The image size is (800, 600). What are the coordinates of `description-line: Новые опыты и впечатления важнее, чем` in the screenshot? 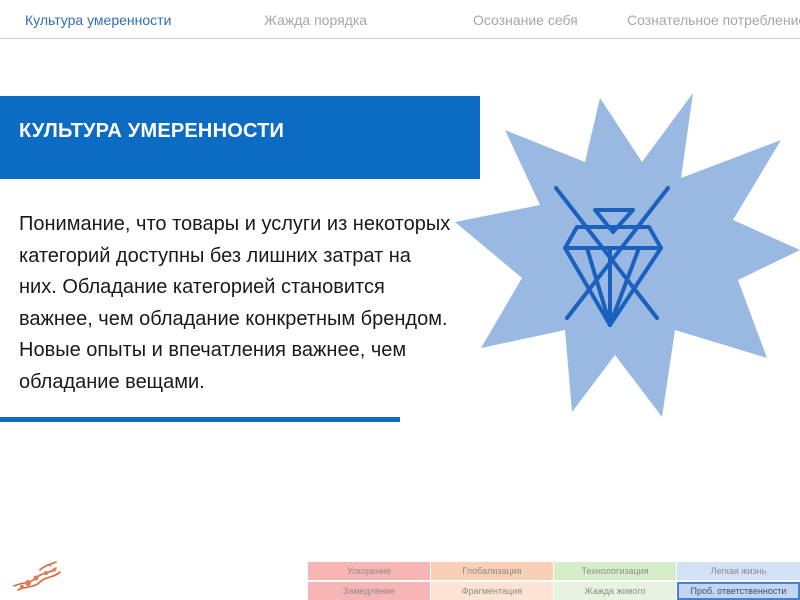 It's located at (213, 350).